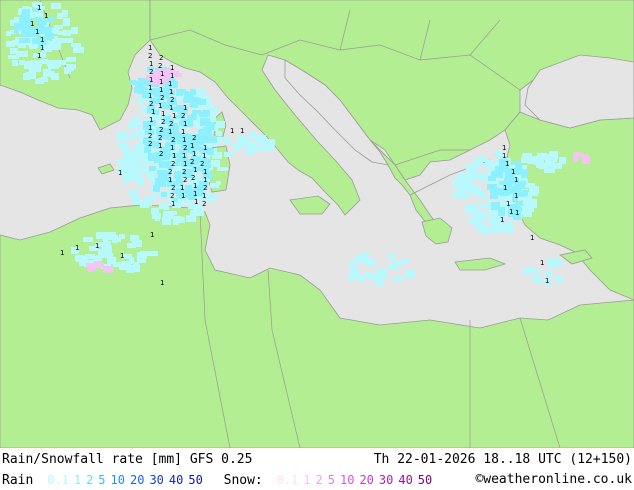  What do you see at coordinates (386, 480) in the screenshot?
I see `snow-legend-tick: 30` at bounding box center [386, 480].